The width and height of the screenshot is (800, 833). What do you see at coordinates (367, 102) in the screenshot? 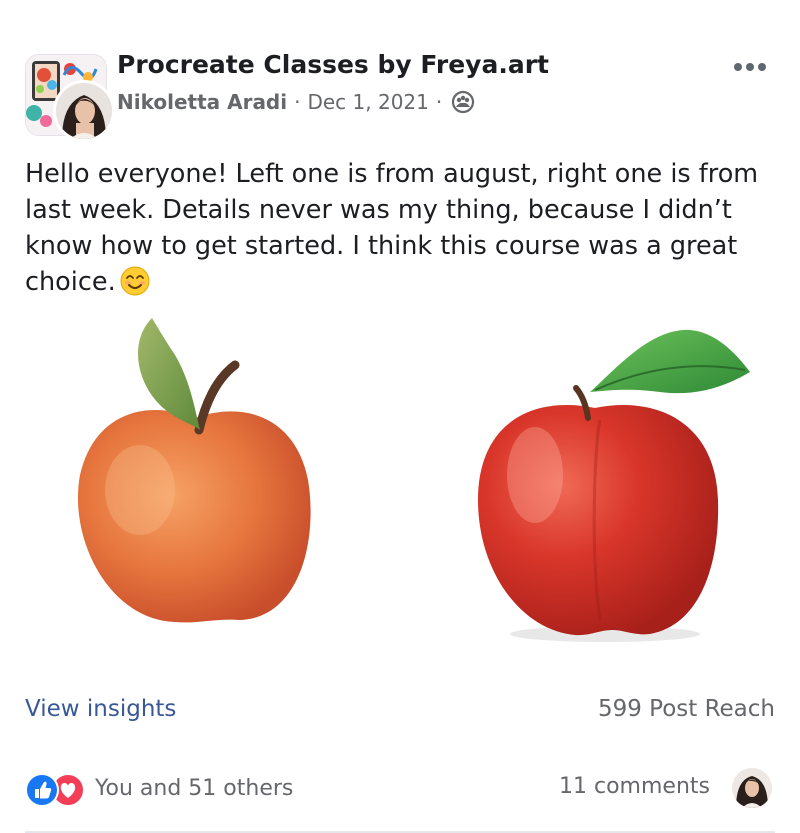
I see `post-date: Dec 1, 2021` at bounding box center [367, 102].